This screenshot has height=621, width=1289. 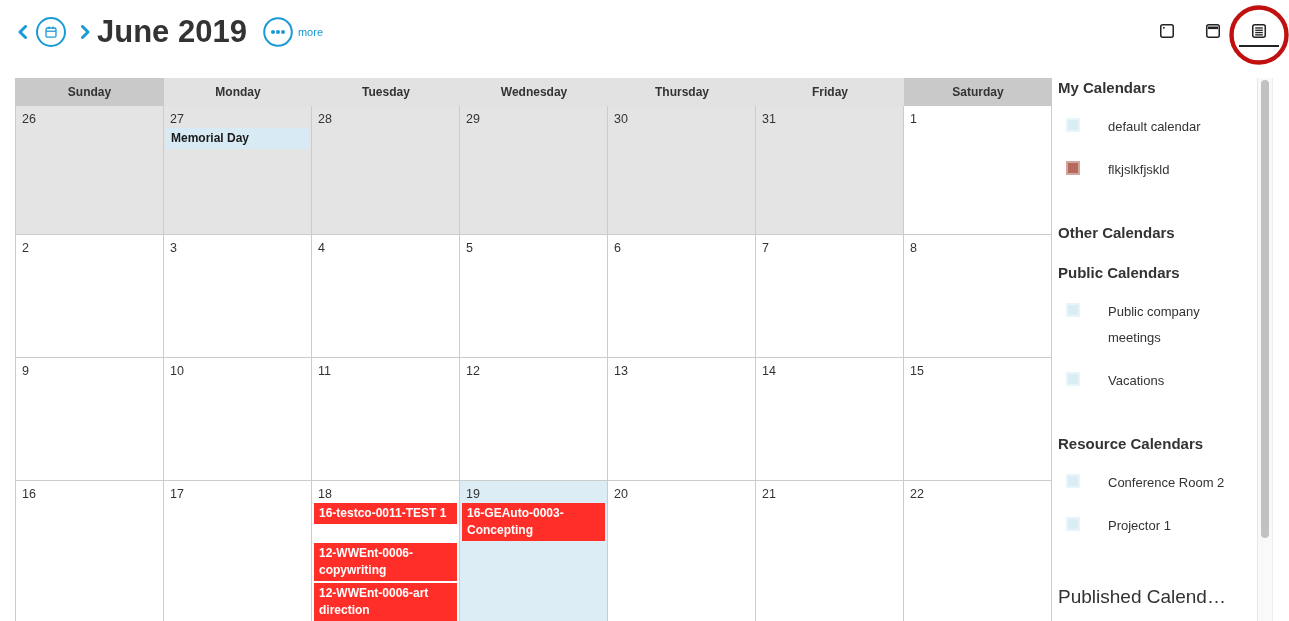 I want to click on event-chip: 12-WWEnt-0006-art direction, so click(x=385, y=602).